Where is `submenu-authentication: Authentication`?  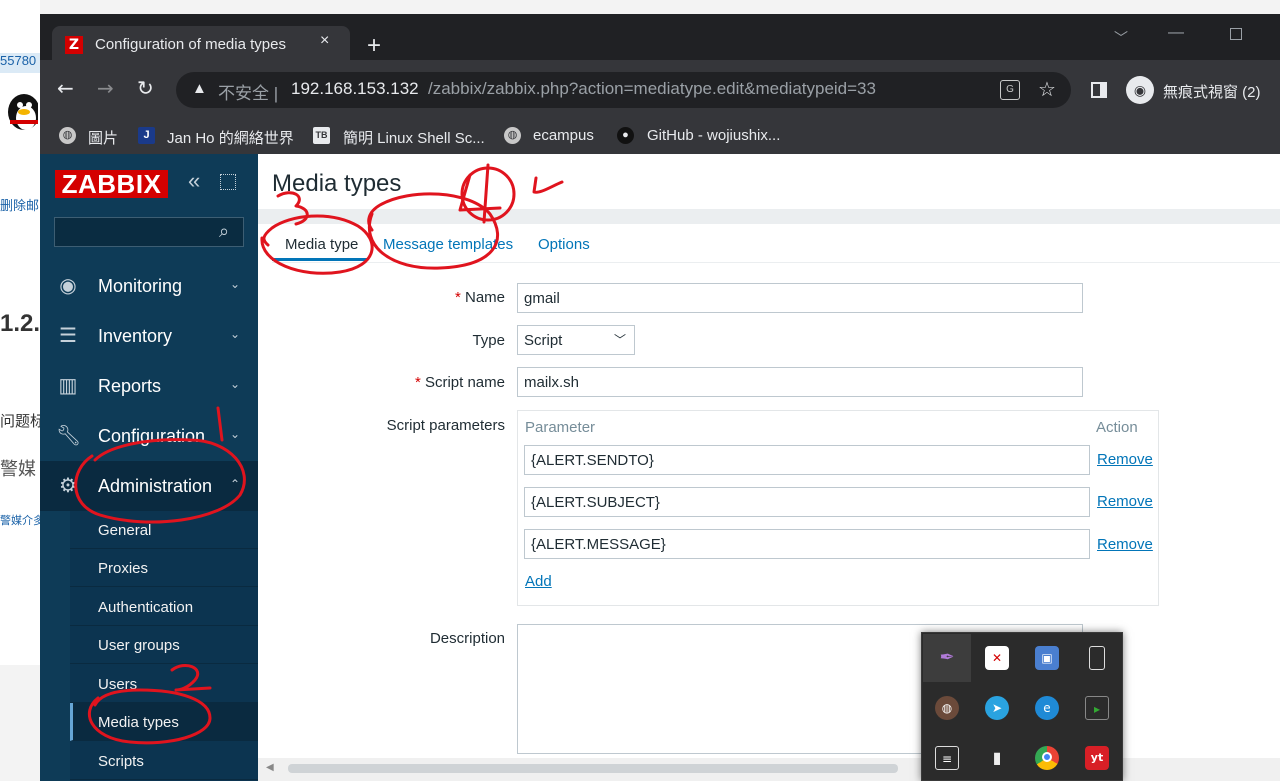 submenu-authentication: Authentication is located at coordinates (164, 607).